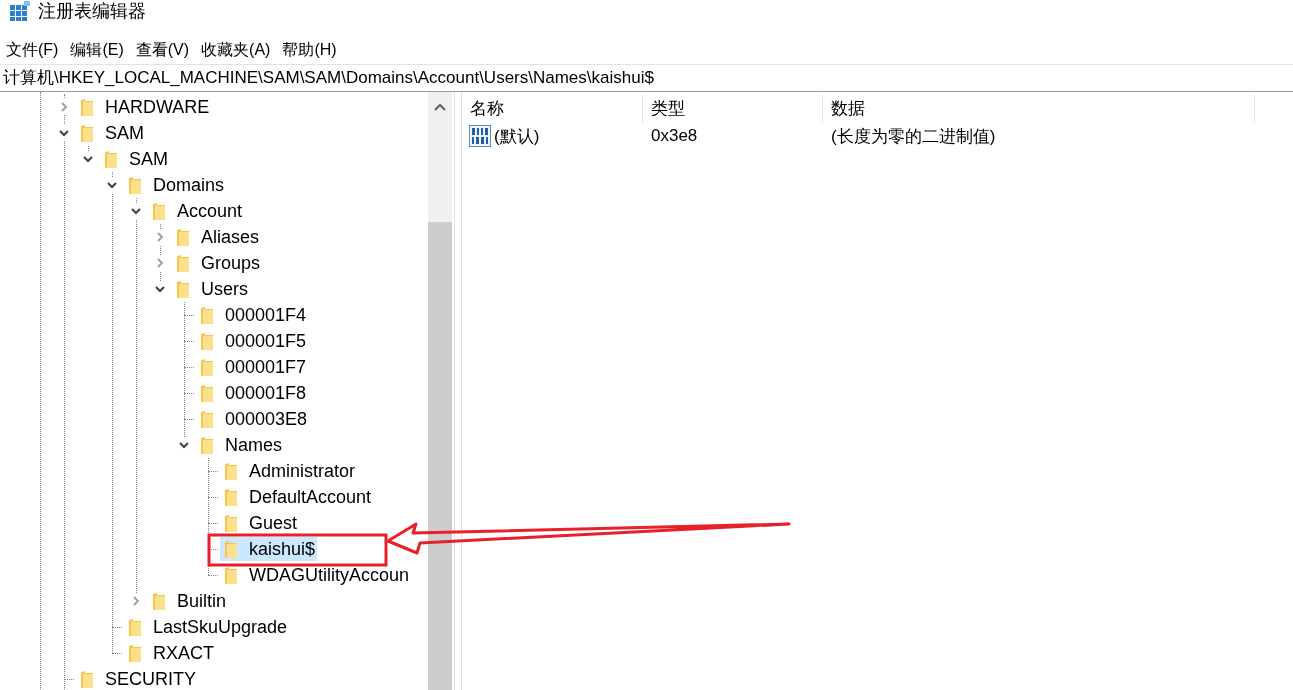  I want to click on tree-item: RXACT, so click(170, 653).